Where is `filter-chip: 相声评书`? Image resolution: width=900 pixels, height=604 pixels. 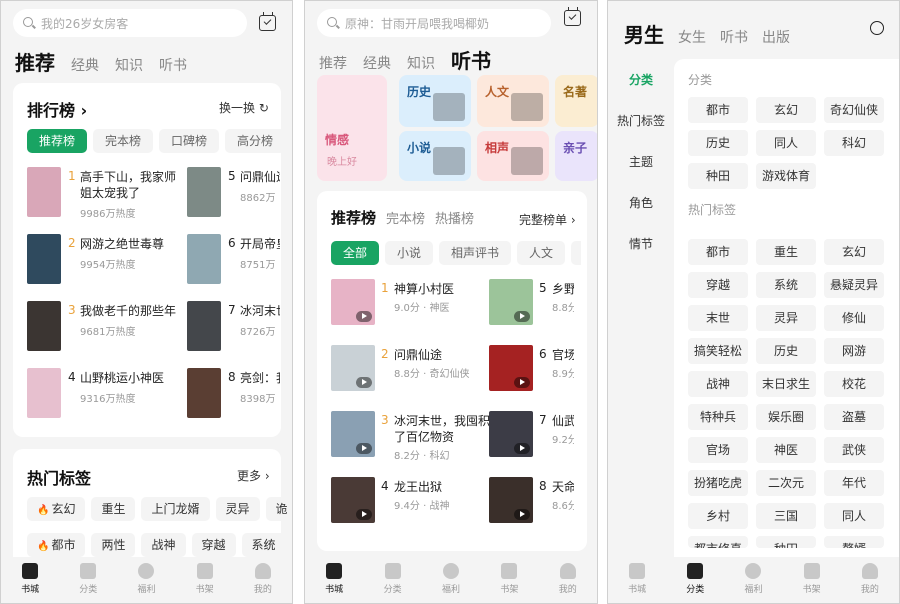
filter-chip: 相声评书 is located at coordinates (475, 253).